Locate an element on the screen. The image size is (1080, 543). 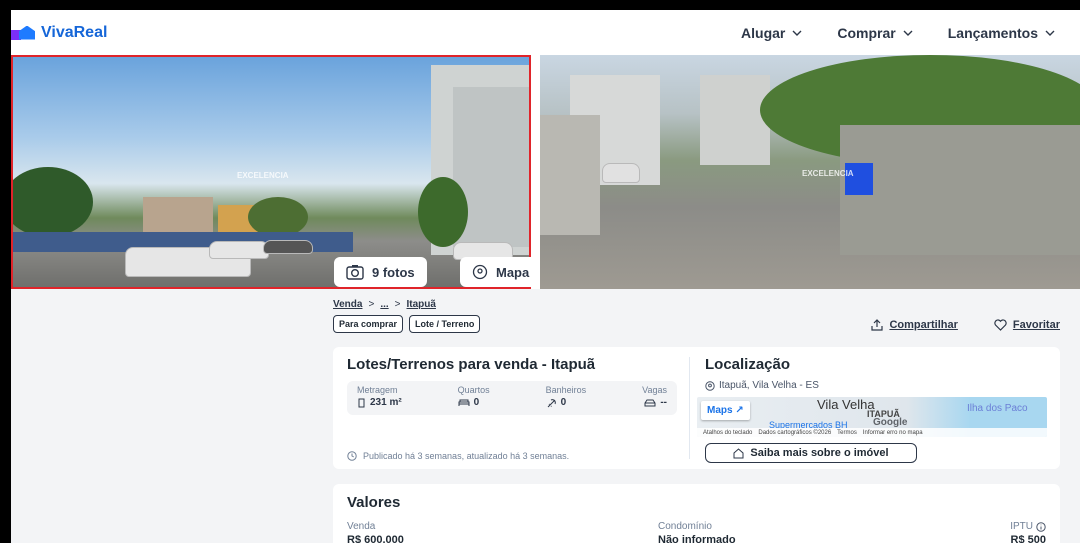
maps-button-label: Maps is located at coordinates (720, 410).